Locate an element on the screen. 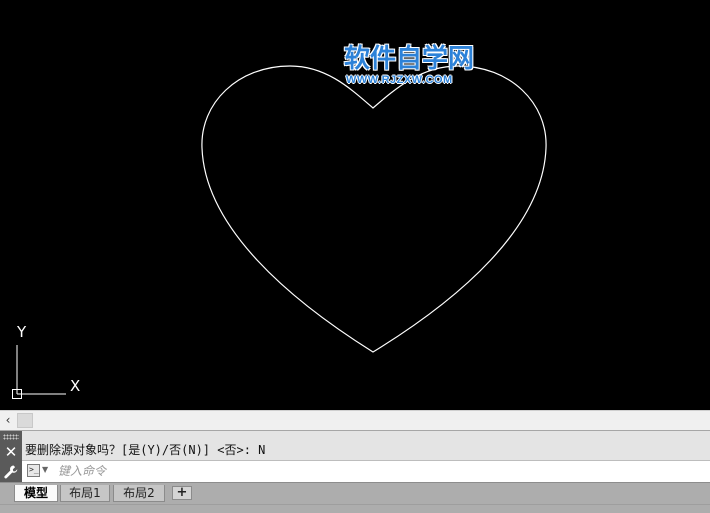 This screenshot has height=513, width=710. command-history-line: 要删除源对象吗？[是(Y)/否(N)] <否>: N is located at coordinates (145, 450).